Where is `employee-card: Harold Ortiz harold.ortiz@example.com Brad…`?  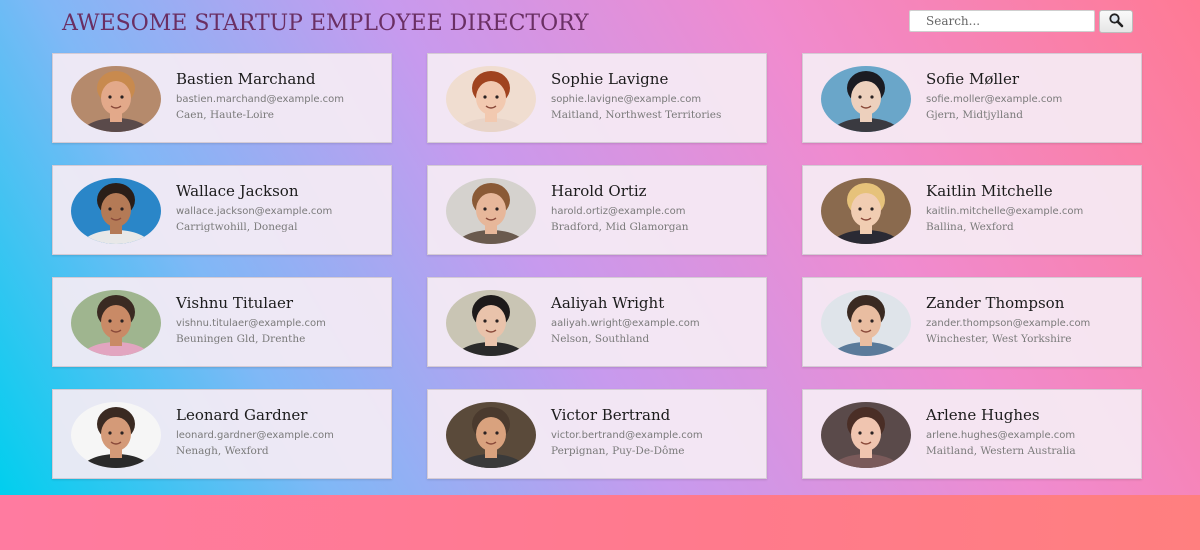 employee-card: Harold Ortiz harold.ortiz@example.com Brad… is located at coordinates (597, 210).